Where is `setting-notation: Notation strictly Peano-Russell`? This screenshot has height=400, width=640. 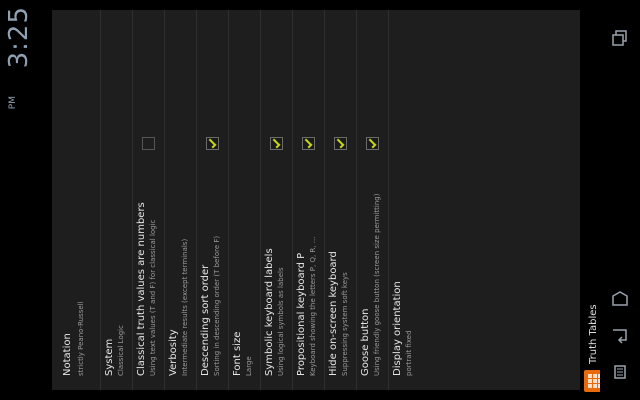
setting-notation: Notation strictly Peano-Russell is located at coordinates (76, 200).